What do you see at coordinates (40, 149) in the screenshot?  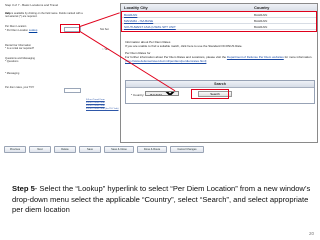 I see `next-button: Next` at bounding box center [40, 149].